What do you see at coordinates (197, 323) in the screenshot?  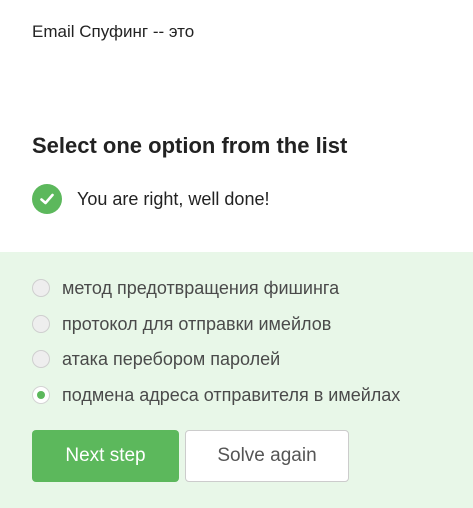 I see `option-label: протокол для отправки имейлов` at bounding box center [197, 323].